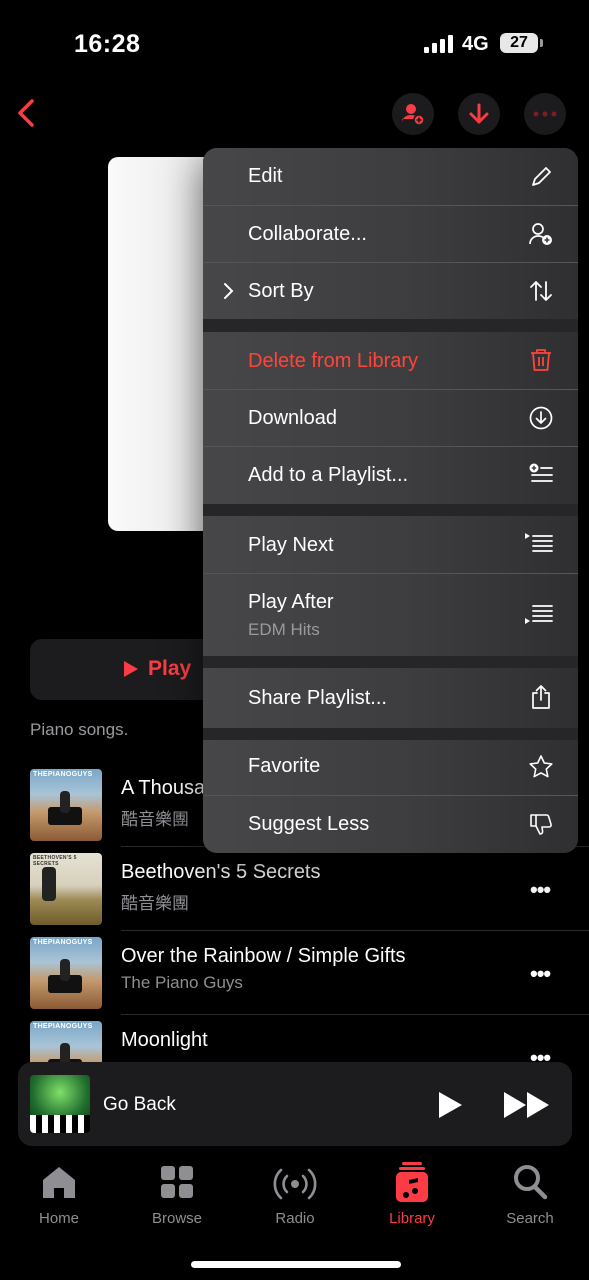 The width and height of the screenshot is (589, 1280). Describe the element at coordinates (177, 1182) in the screenshot. I see `grid-icon` at that location.